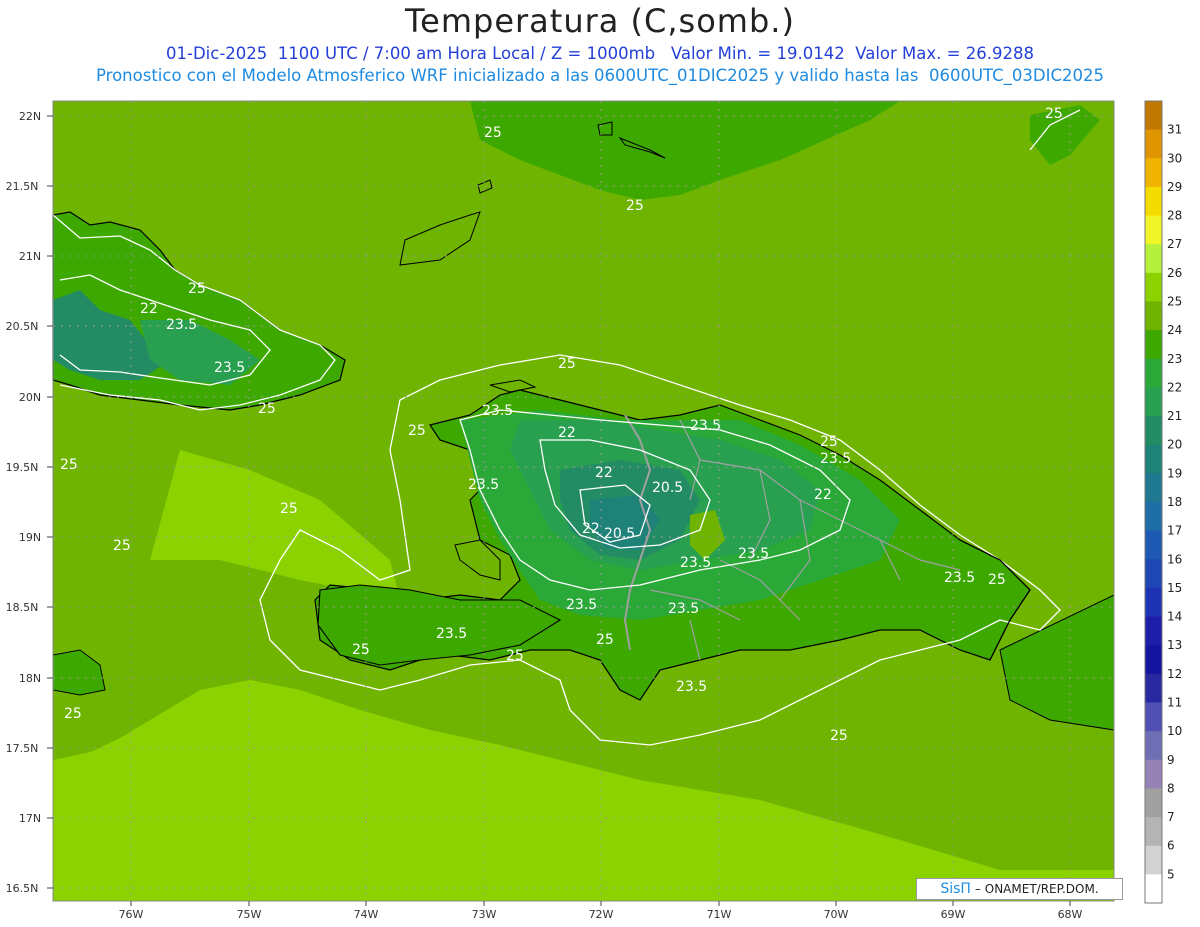 Image resolution: width=1200 pixels, height=927 pixels. What do you see at coordinates (30, 116) in the screenshot?
I see `lat-label: 22N` at bounding box center [30, 116].